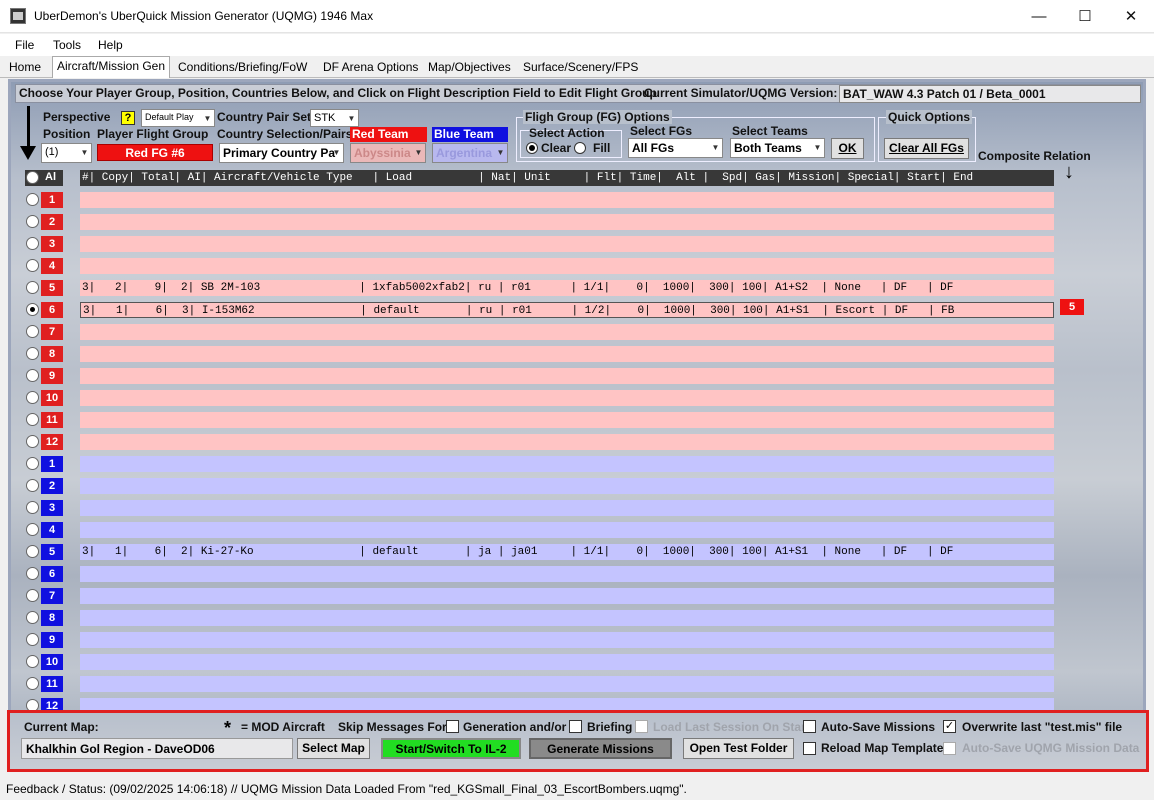 This screenshot has height=800, width=1154. I want to click on blue-fg-select-2: 2, so click(44, 486).